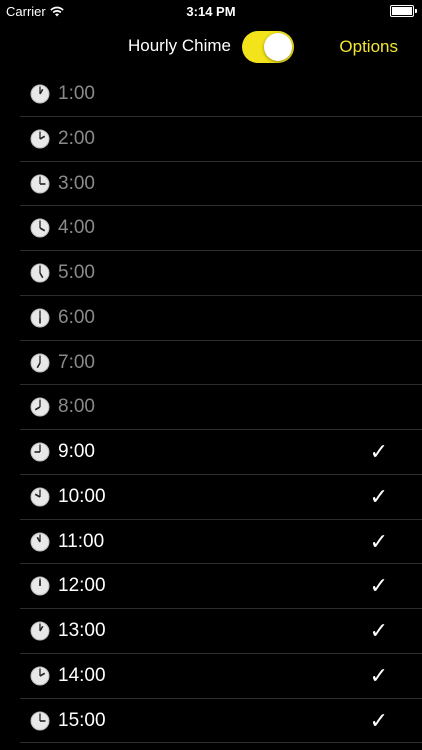 This screenshot has width=422, height=750. I want to click on hour-row: 3:00, so click(211, 184).